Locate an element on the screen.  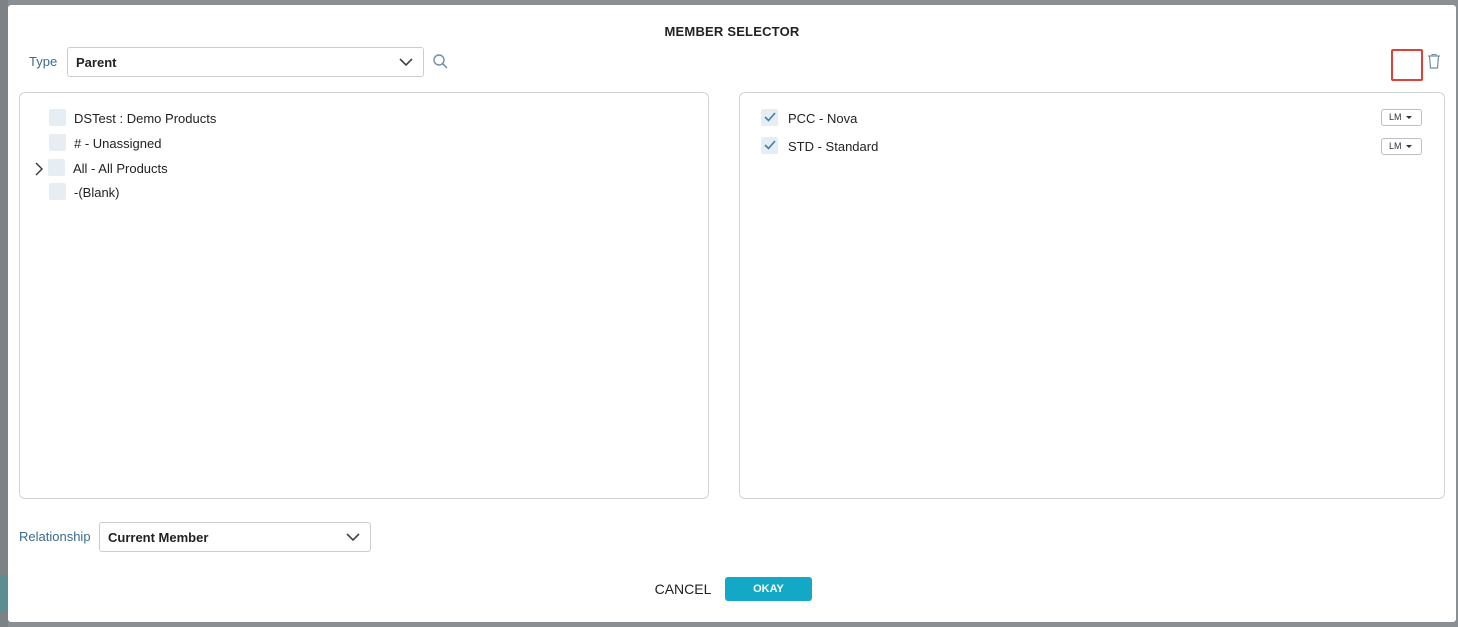
backdrop-element is located at coordinates (4, 593).